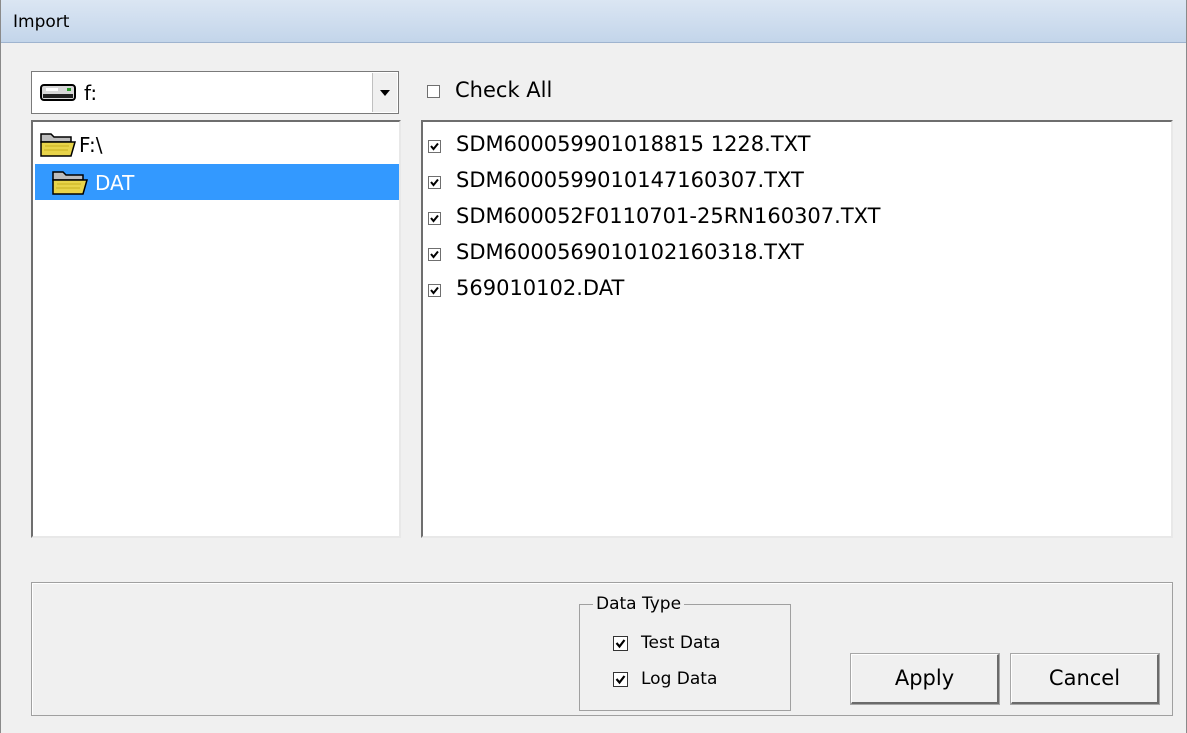 Image resolution: width=1187 pixels, height=733 pixels. Describe the element at coordinates (91, 145) in the screenshot. I see `tree-item-label: F:\` at that location.